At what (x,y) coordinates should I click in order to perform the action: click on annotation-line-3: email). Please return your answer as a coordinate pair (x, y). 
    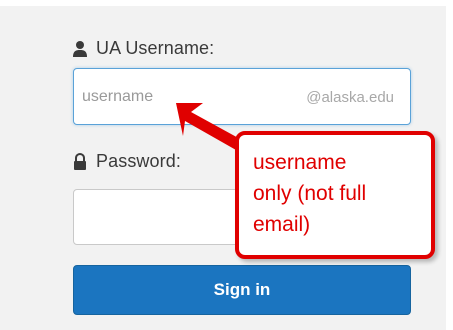
    Looking at the image, I should click on (282, 224).